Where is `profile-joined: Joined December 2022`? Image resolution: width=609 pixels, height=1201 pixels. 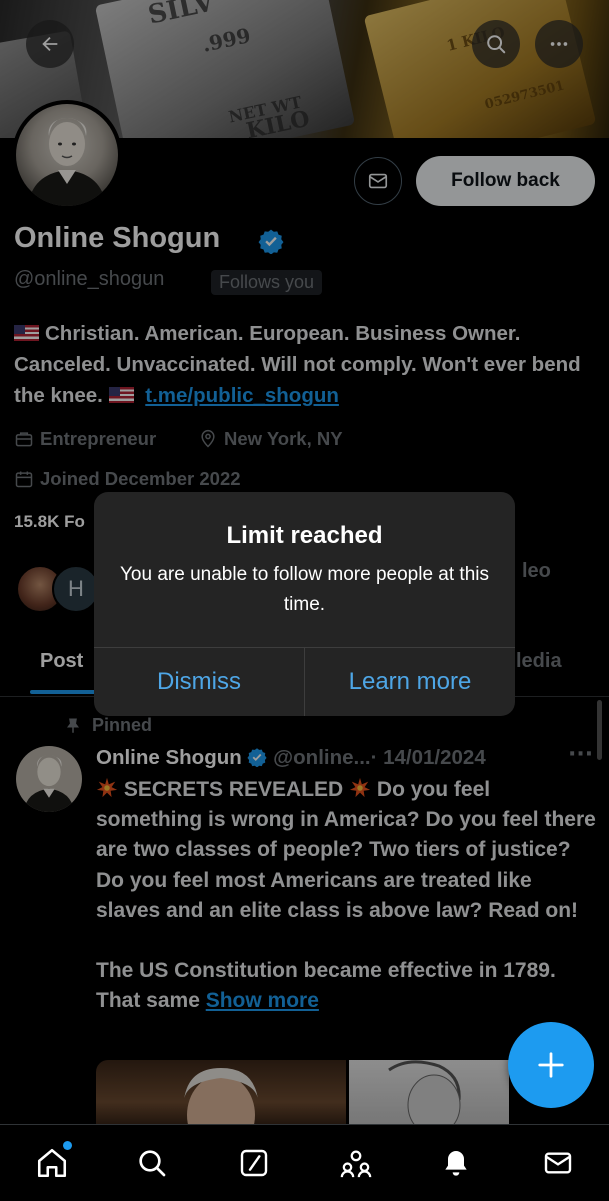 profile-joined: Joined December 2022 is located at coordinates (127, 479).